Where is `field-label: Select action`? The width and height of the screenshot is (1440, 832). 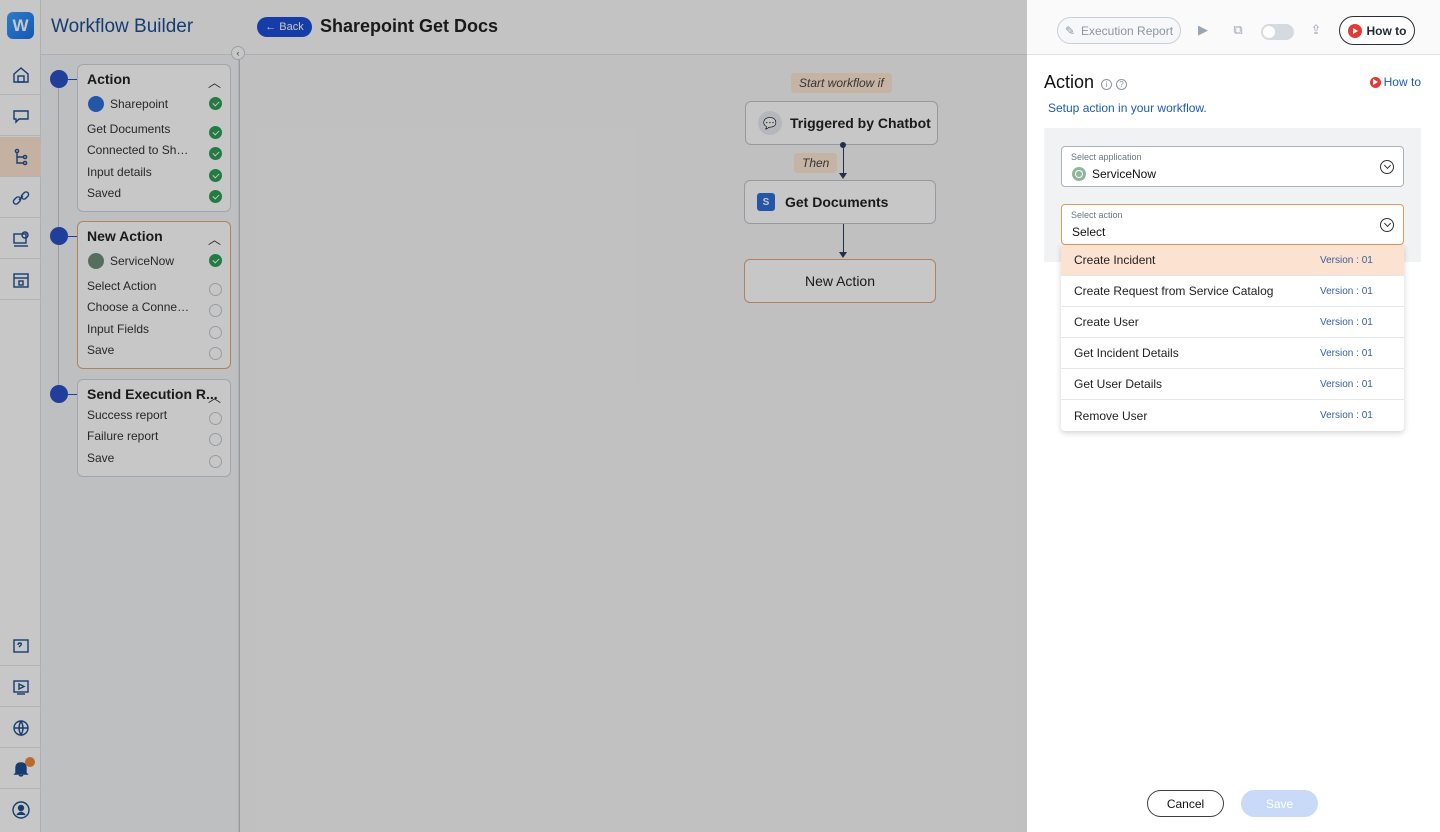
field-label: Select action is located at coordinates (1097, 215).